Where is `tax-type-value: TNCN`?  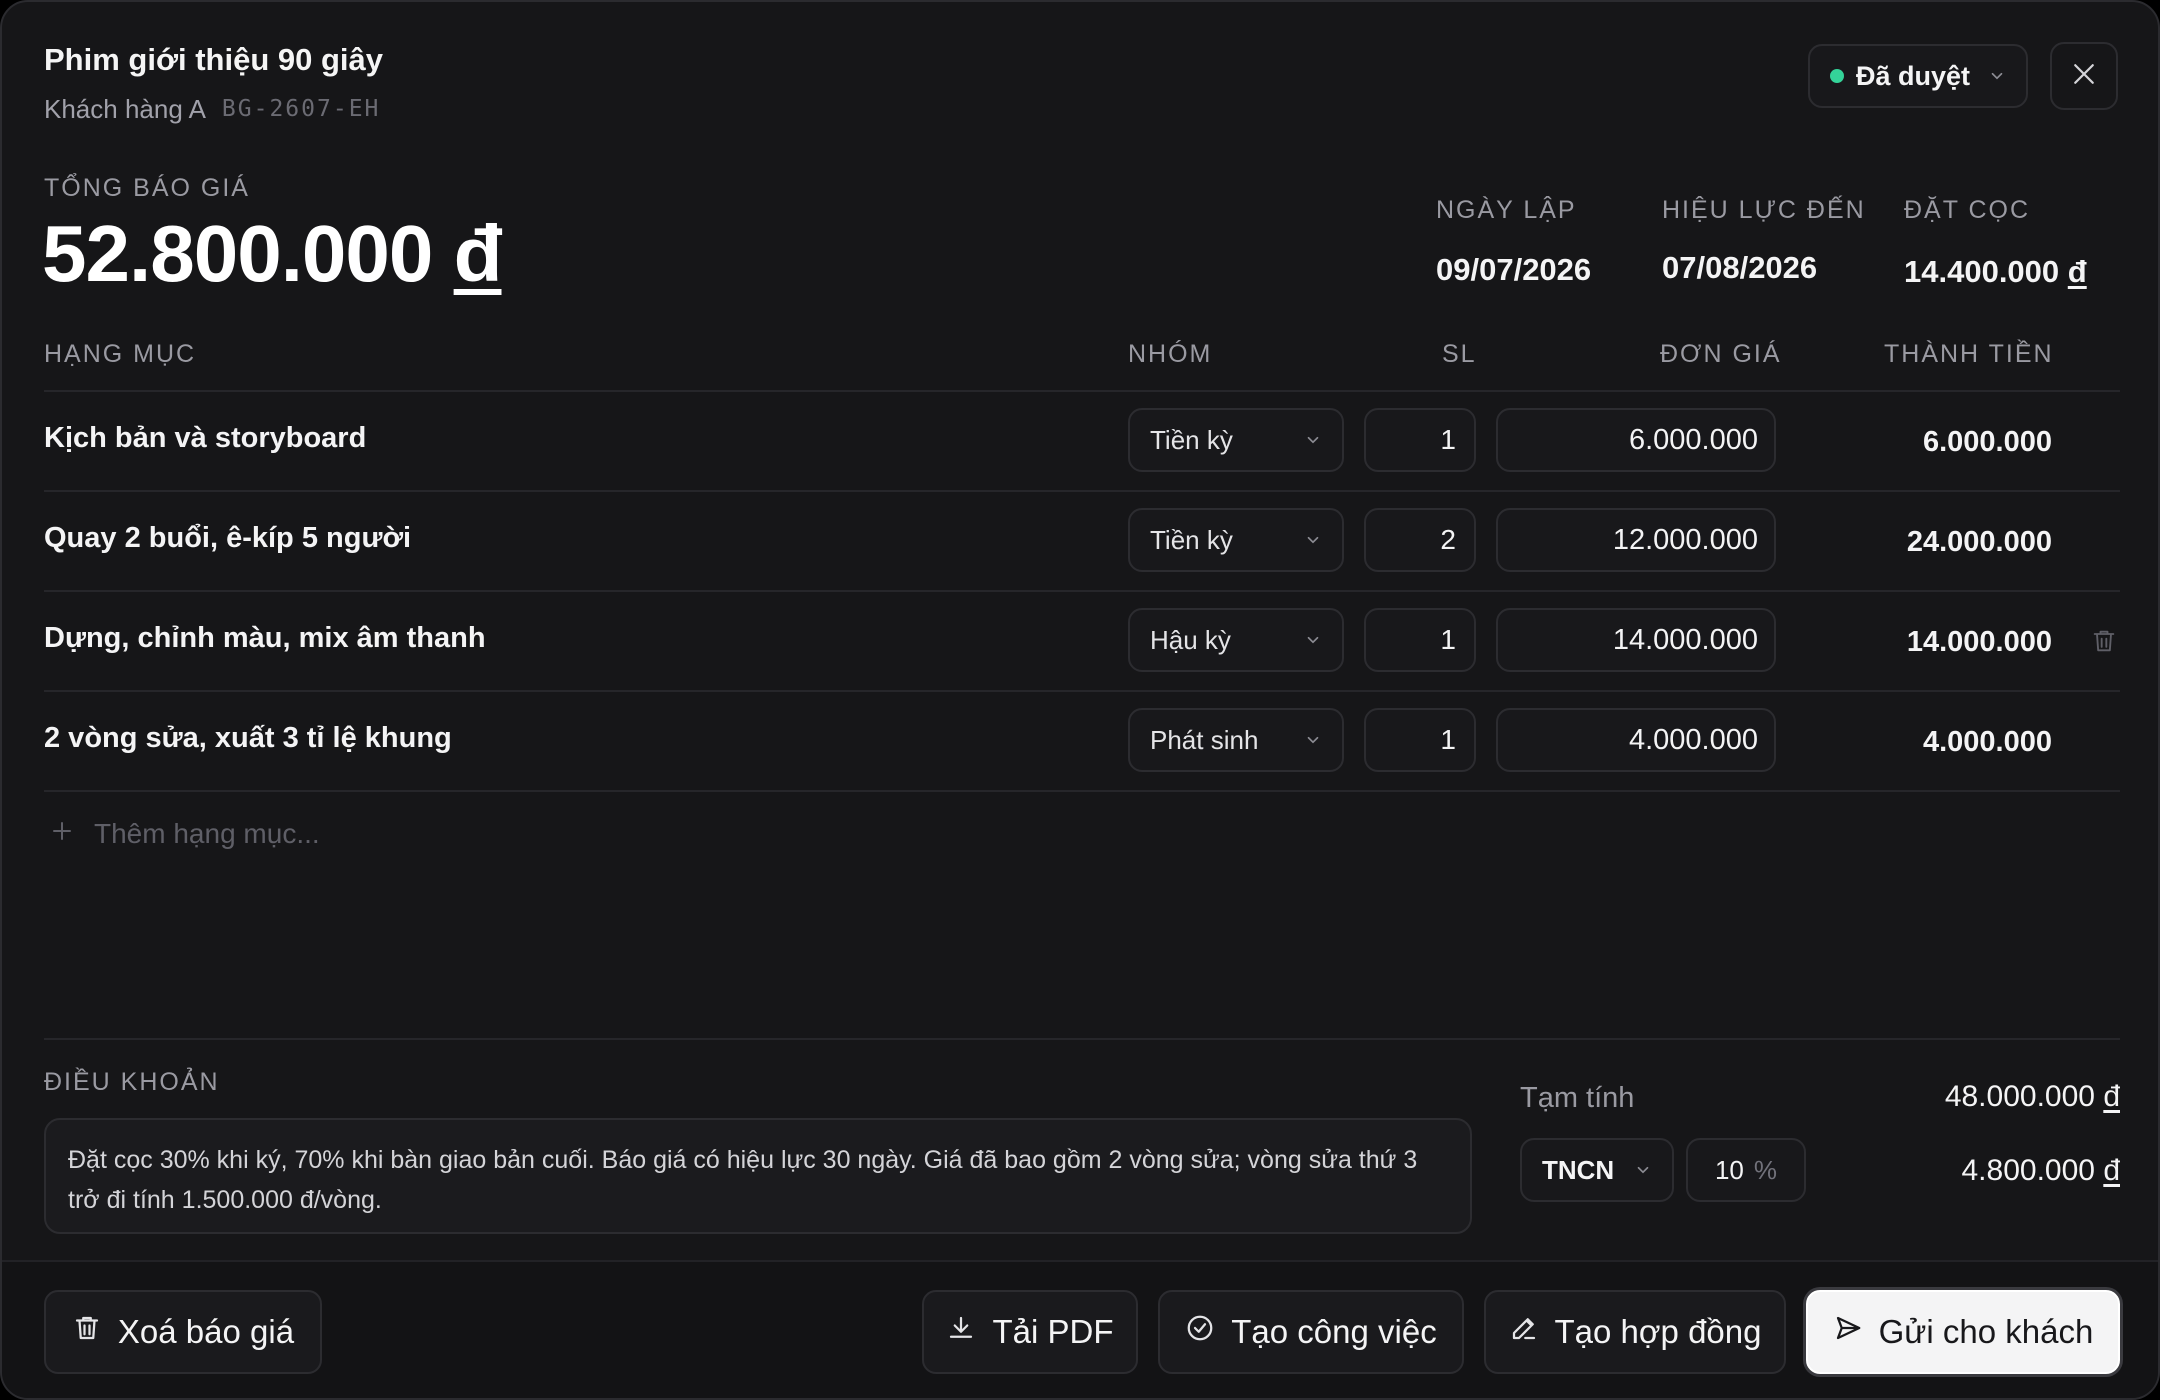 tax-type-value: TNCN is located at coordinates (1578, 1169).